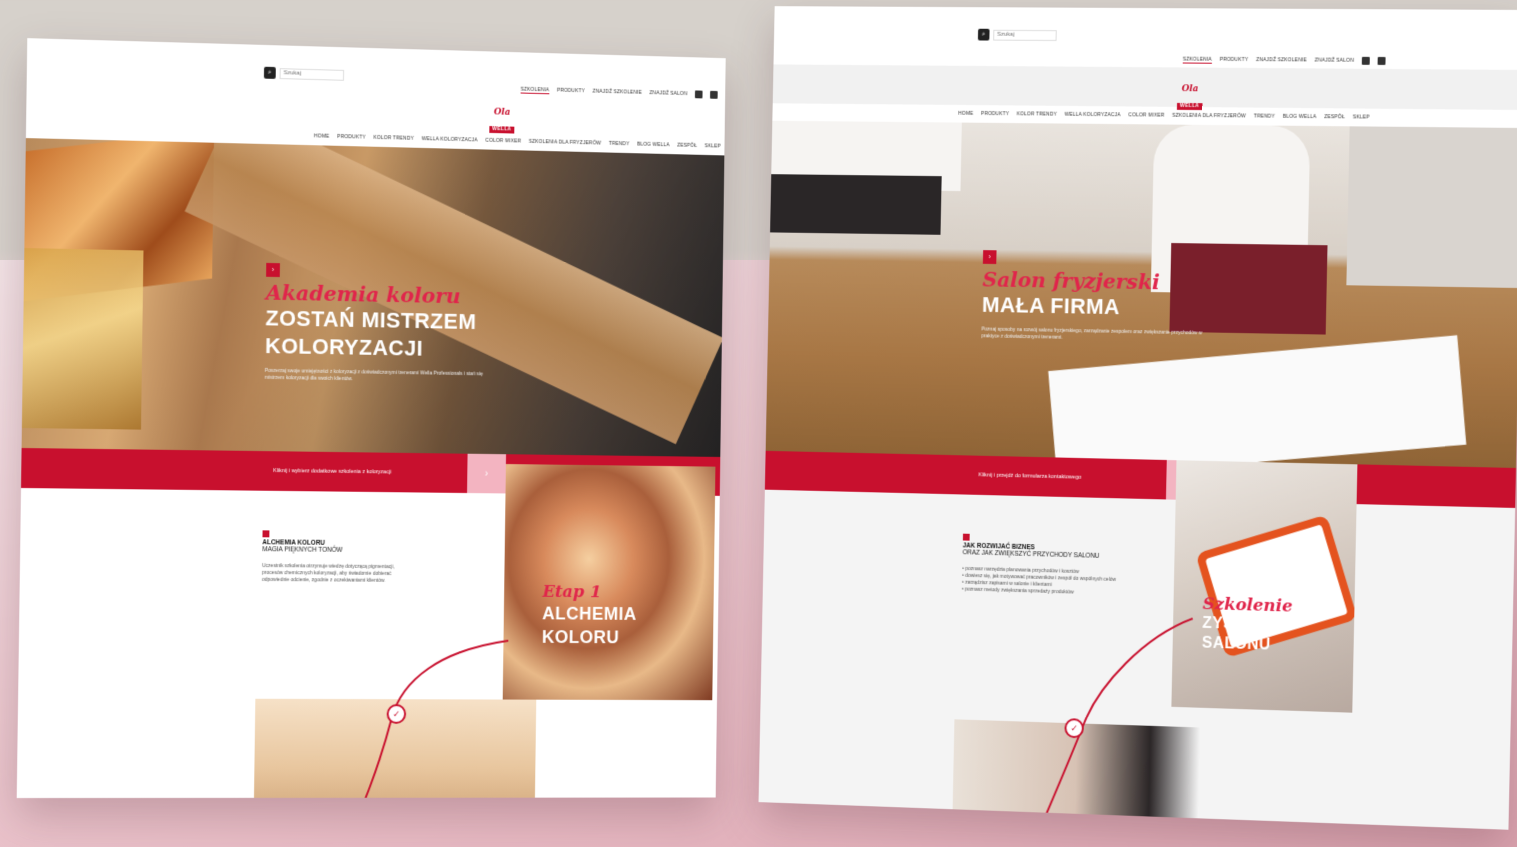 The image size is (1517, 847). I want to click on feature-text: Etap 1 ALCHEMIA KOLORU, so click(589, 615).